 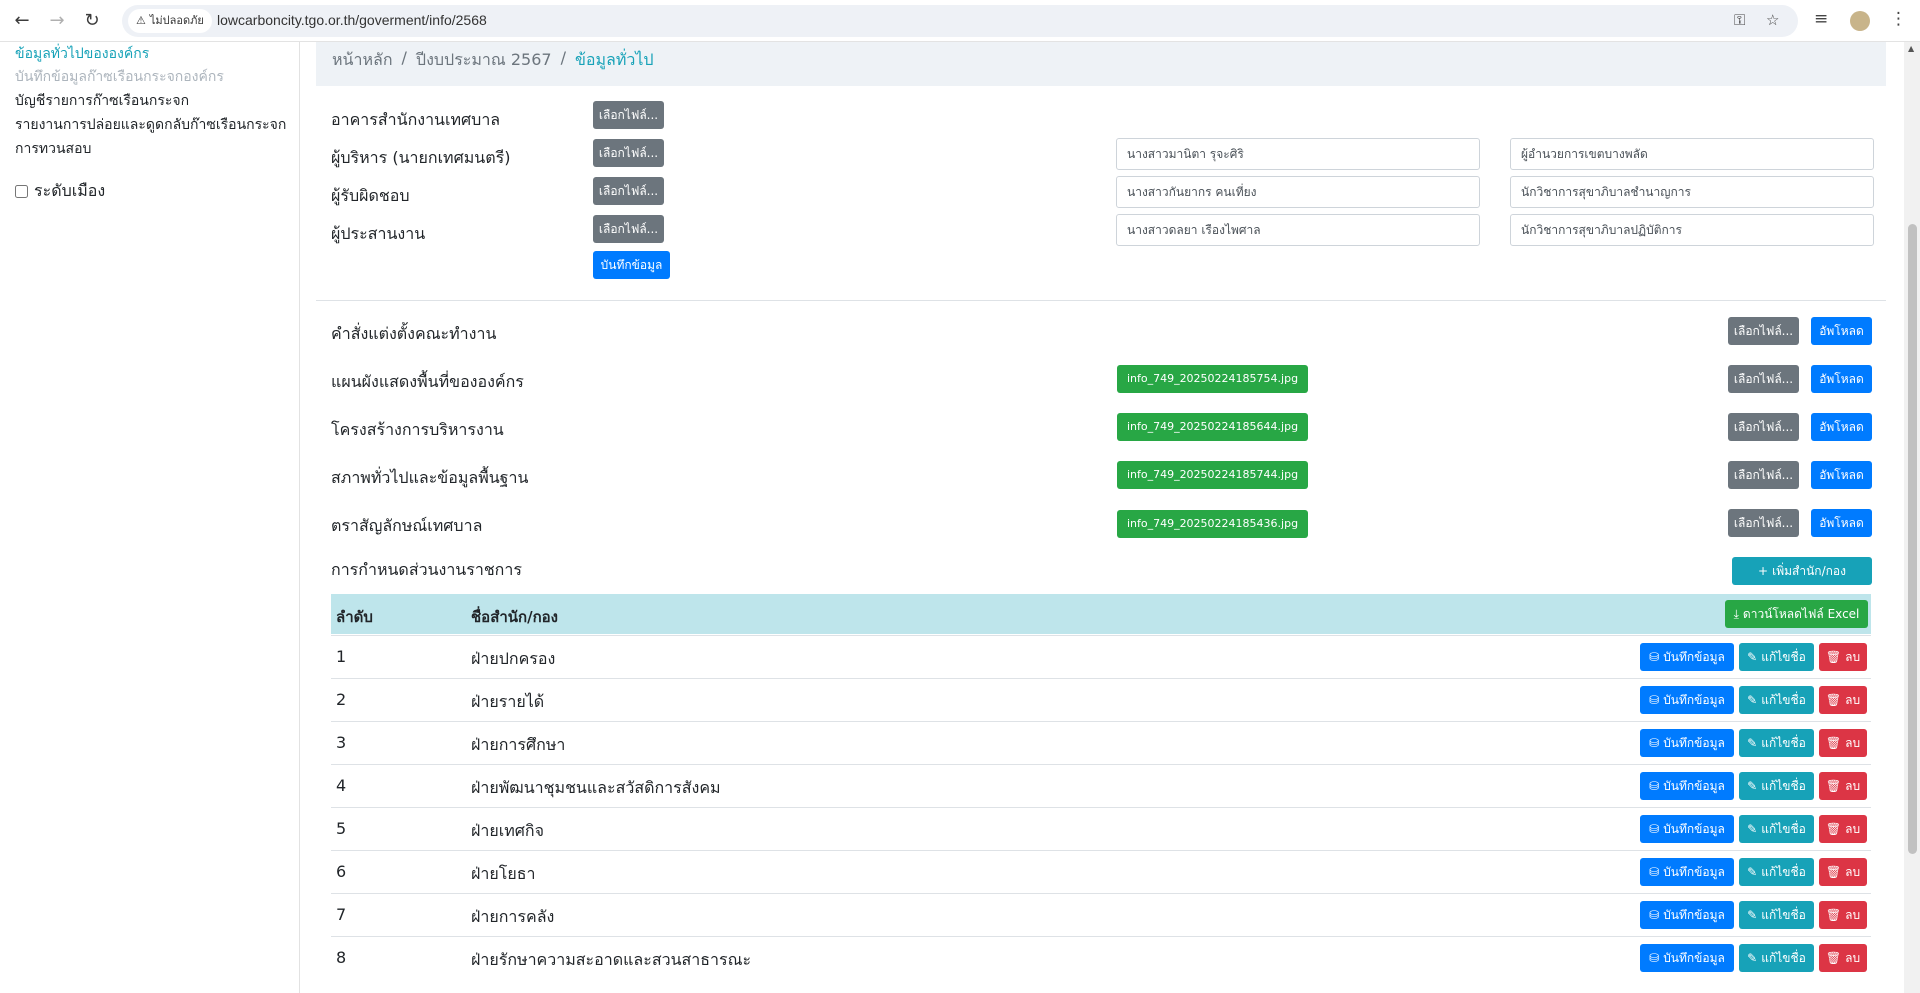 I want to click on executive-position-field: ผู้อำนวยการเขตบางพลัด, so click(x=1692, y=154).